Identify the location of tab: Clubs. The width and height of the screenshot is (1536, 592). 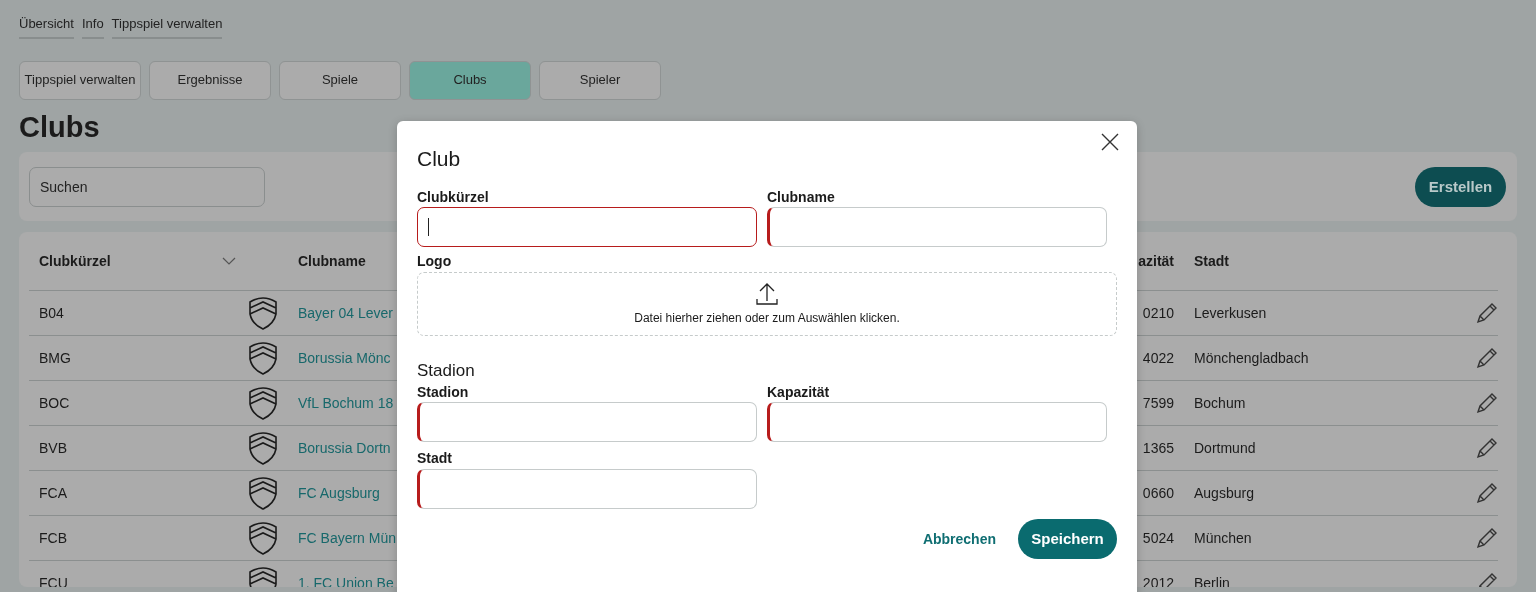
(470, 80).